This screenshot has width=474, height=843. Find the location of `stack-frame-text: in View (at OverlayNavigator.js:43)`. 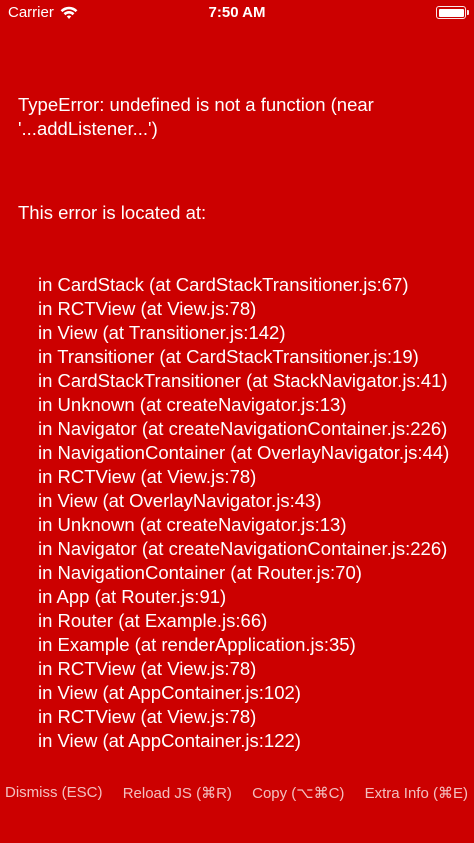

stack-frame-text: in View (at OverlayNavigator.js:43) is located at coordinates (180, 500).